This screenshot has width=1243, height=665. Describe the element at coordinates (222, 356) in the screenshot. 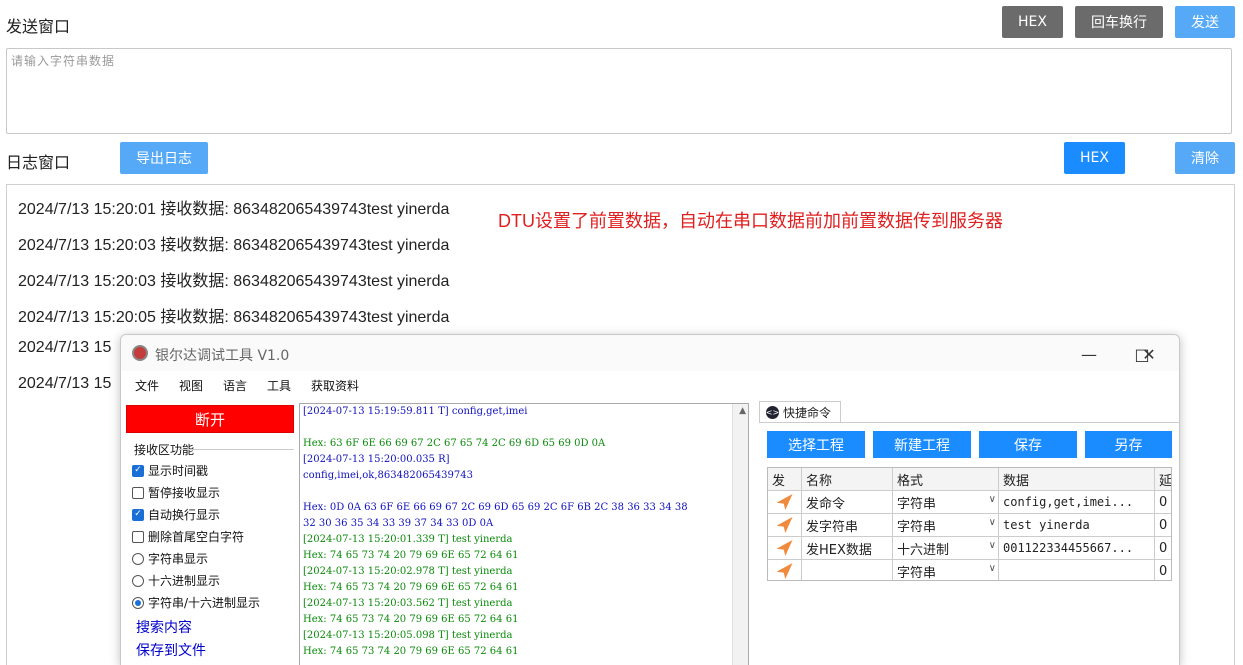

I see `window-title: 银尔达调试工具 V1.0` at that location.